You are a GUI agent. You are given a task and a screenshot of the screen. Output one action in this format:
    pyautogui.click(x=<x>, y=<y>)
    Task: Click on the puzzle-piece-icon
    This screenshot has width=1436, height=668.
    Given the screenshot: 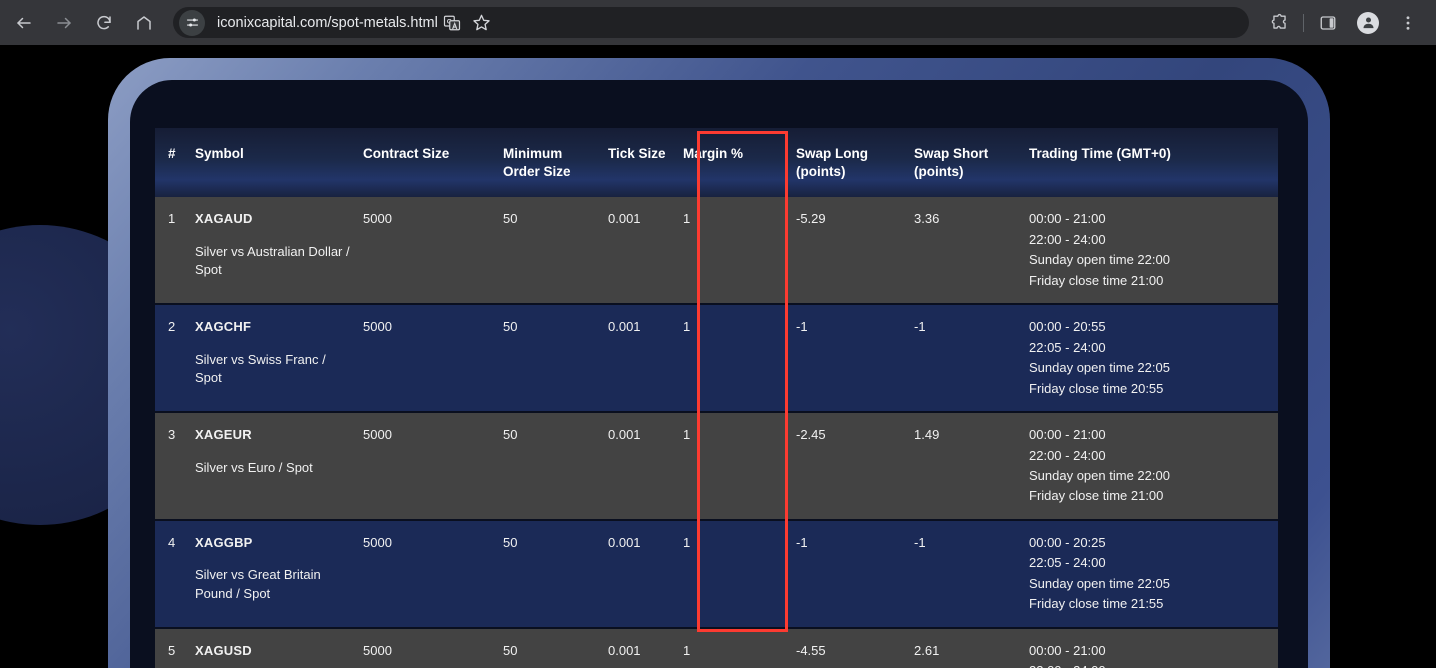 What is the action you would take?
    pyautogui.click(x=1278, y=21)
    